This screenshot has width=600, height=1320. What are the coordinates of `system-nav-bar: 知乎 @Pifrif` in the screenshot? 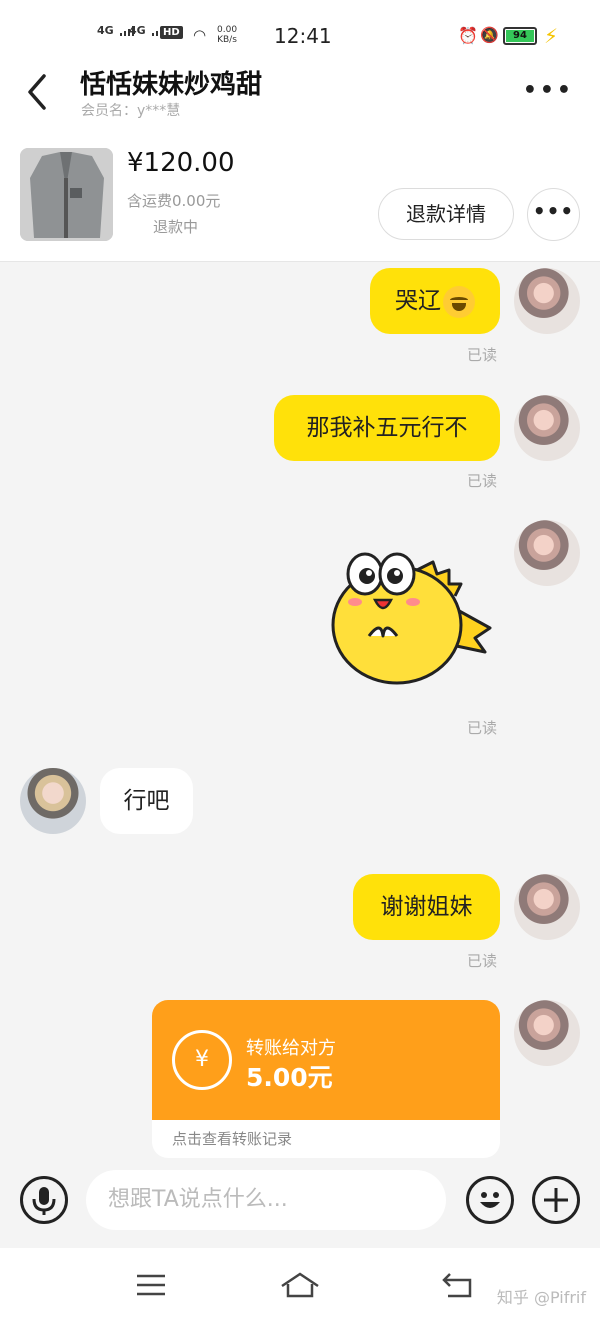 It's located at (300, 1284).